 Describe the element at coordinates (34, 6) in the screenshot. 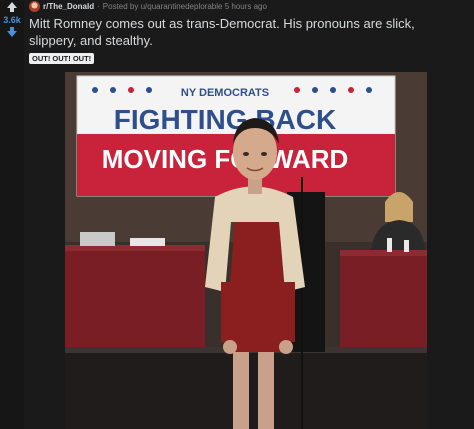

I see `subreddit-avatar-icon` at that location.